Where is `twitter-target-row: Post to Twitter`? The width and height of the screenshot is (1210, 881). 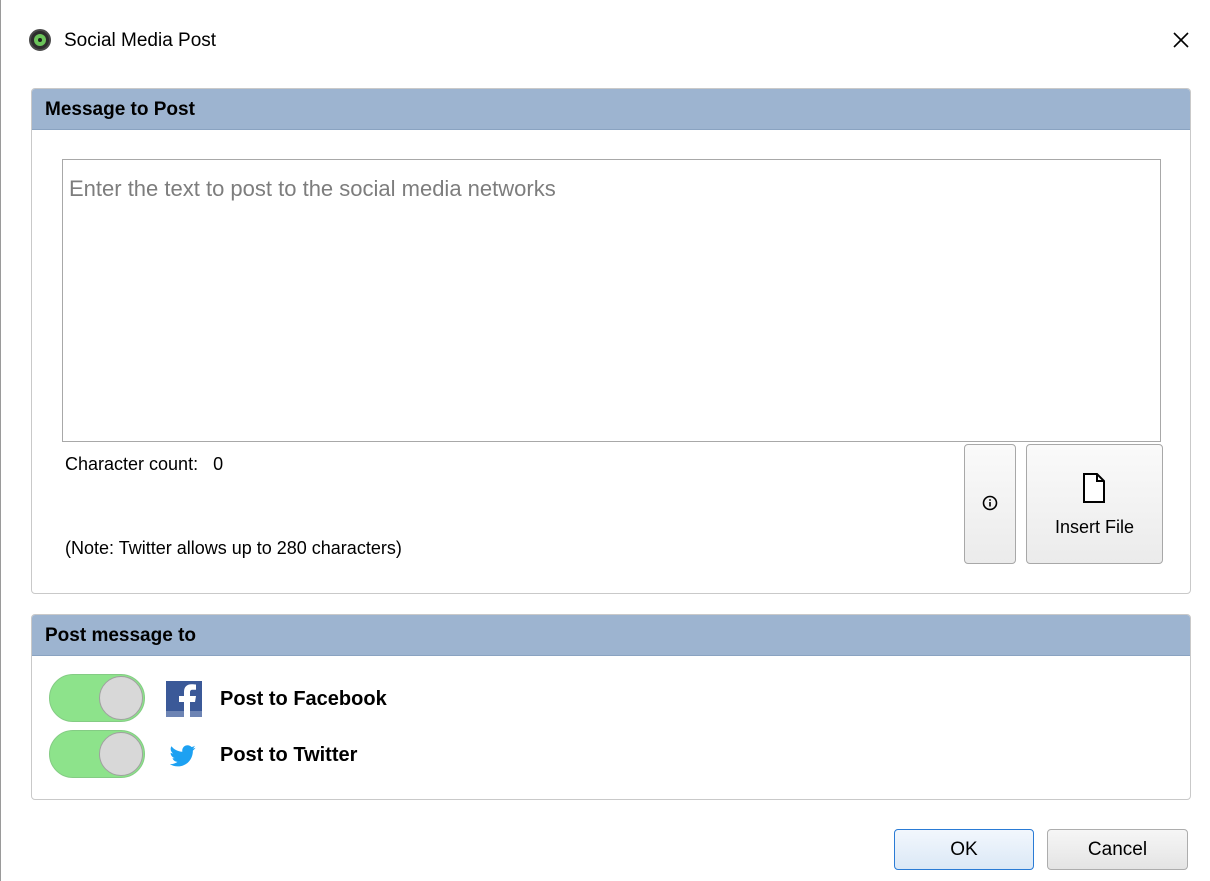 twitter-target-row: Post to Twitter is located at coordinates (349, 754).